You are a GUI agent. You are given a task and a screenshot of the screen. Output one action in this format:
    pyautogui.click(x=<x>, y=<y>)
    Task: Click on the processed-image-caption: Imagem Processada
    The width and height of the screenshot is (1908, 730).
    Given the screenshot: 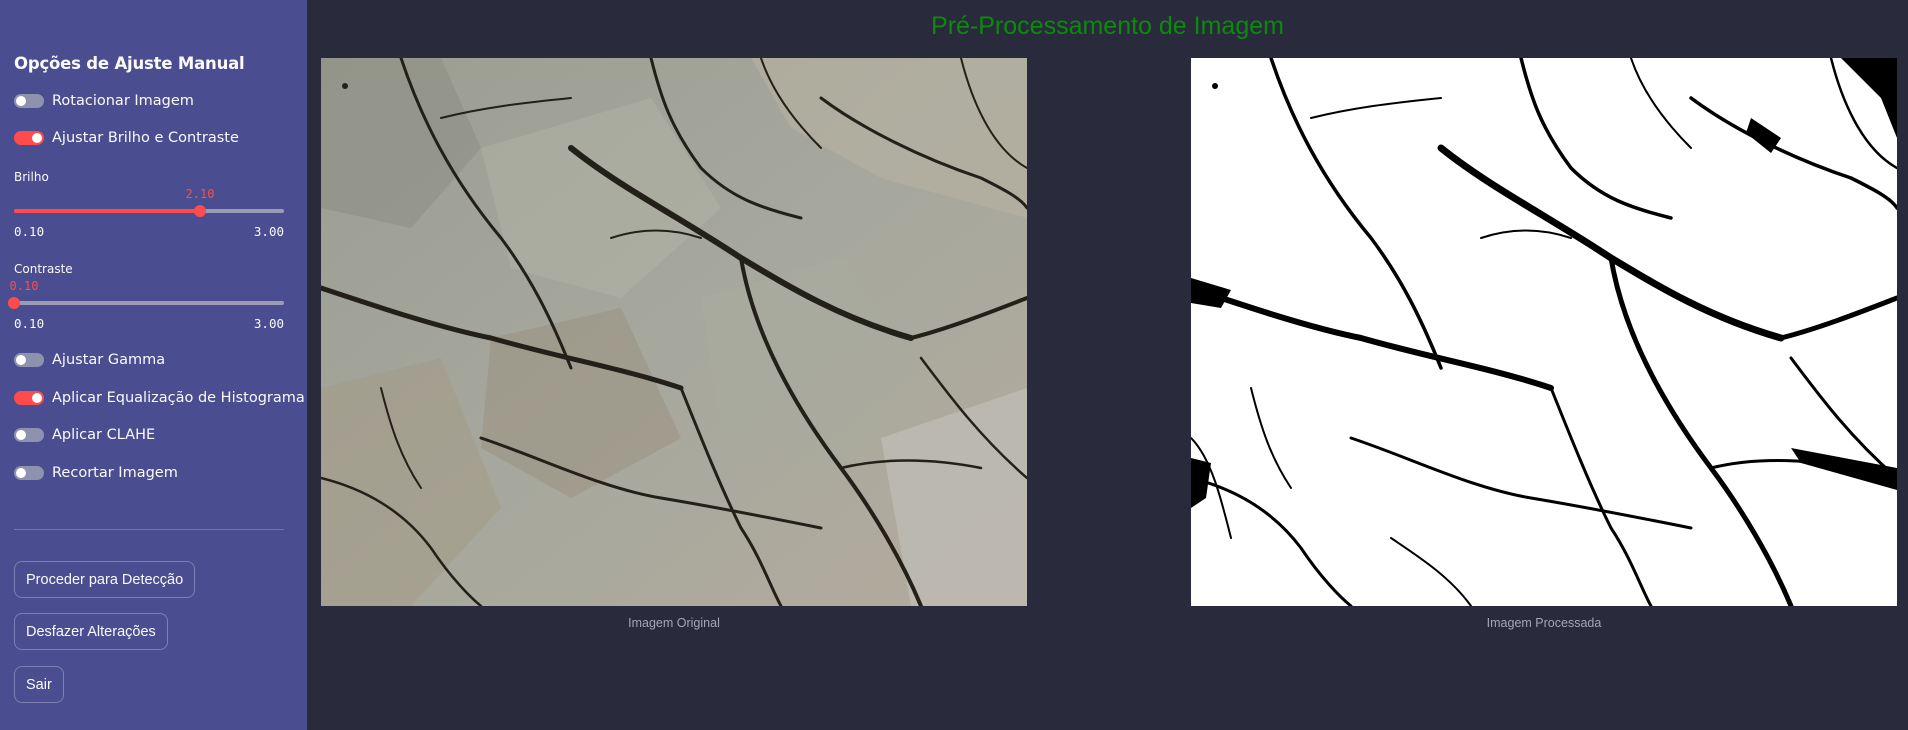 What is the action you would take?
    pyautogui.click(x=1544, y=623)
    